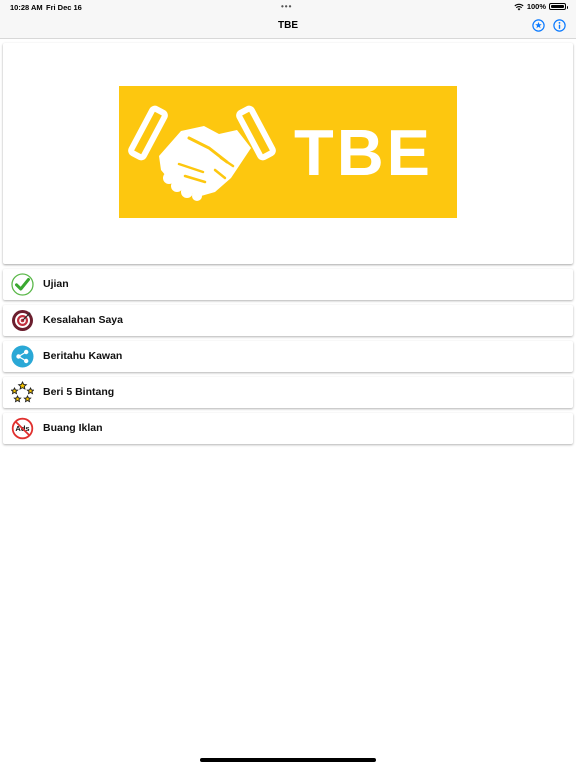 This screenshot has height=768, width=576. What do you see at coordinates (202, 153) in the screenshot?
I see `handshake-icon` at bounding box center [202, 153].